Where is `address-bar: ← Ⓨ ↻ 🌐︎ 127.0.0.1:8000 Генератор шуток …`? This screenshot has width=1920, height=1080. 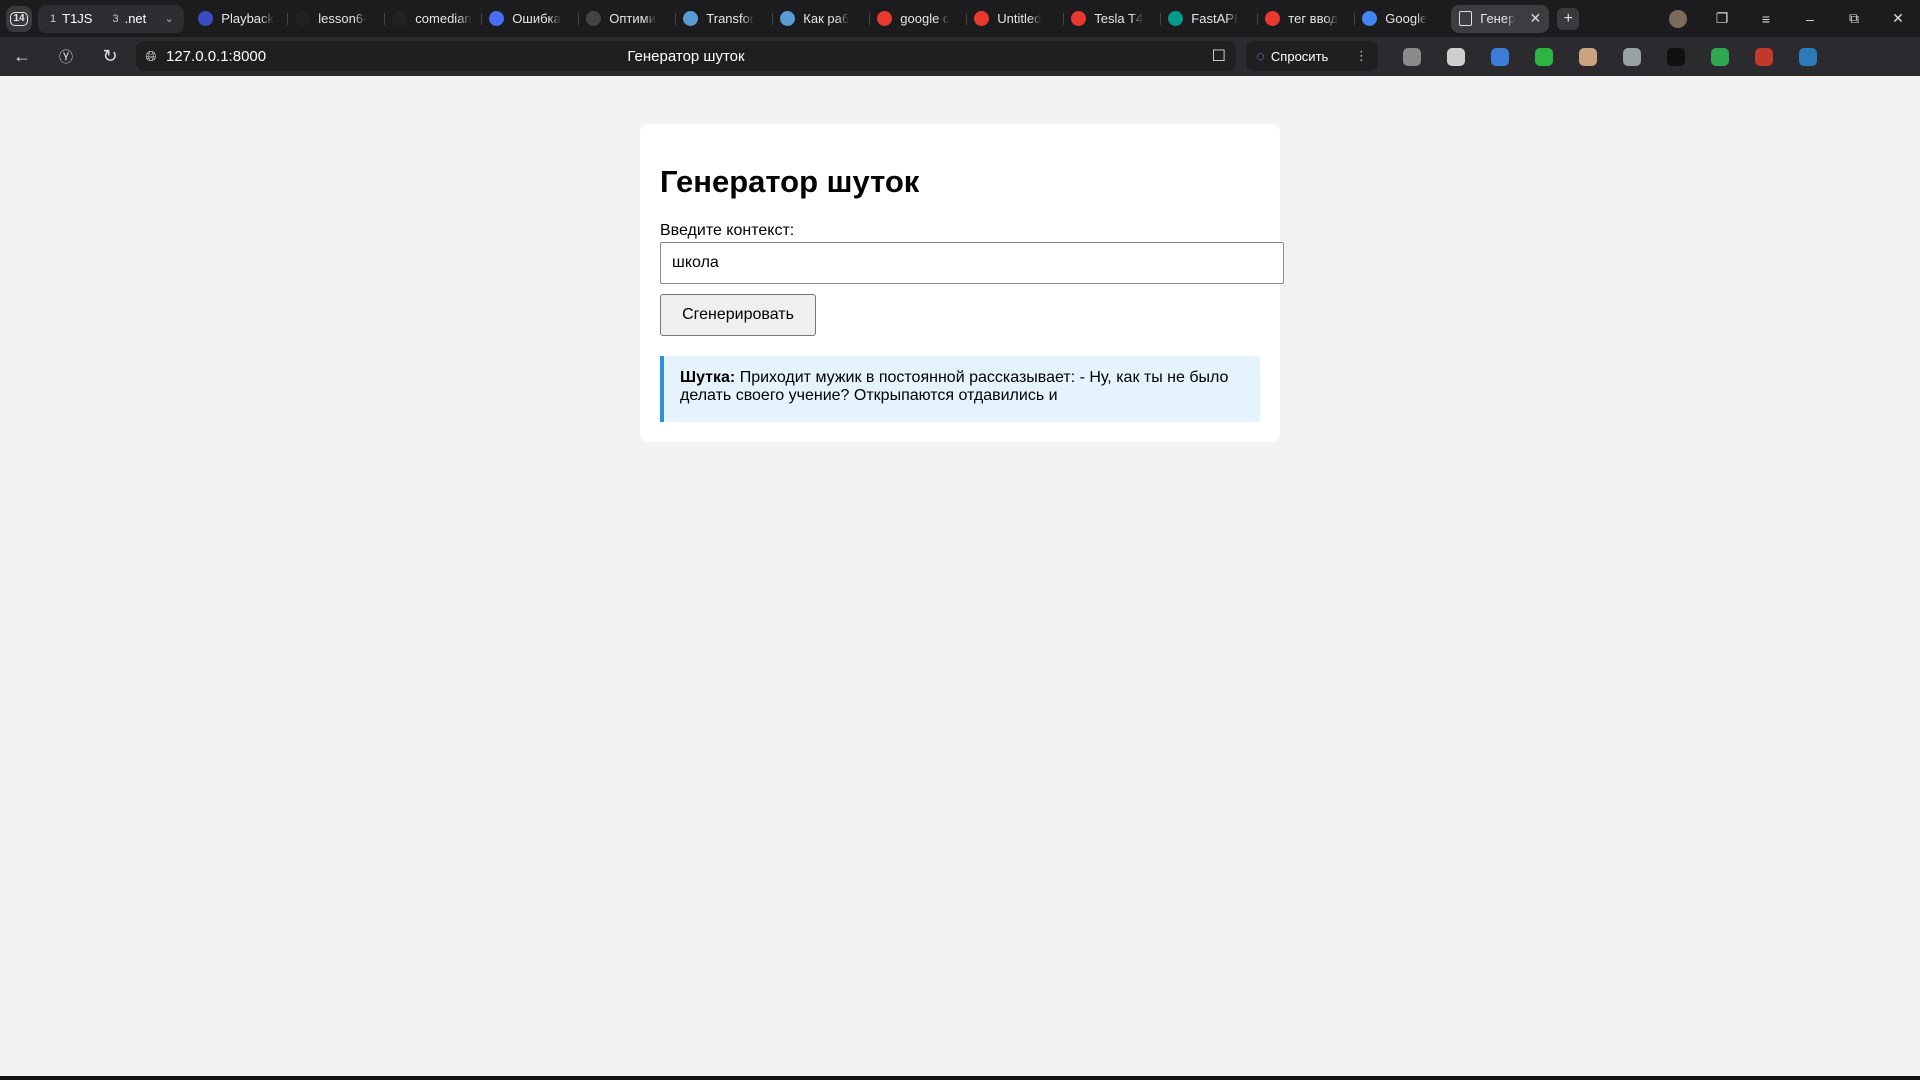
address-bar: ← Ⓨ ↻ 🌐︎ 127.0.0.1:8000 Генератор шуток … is located at coordinates (960, 56).